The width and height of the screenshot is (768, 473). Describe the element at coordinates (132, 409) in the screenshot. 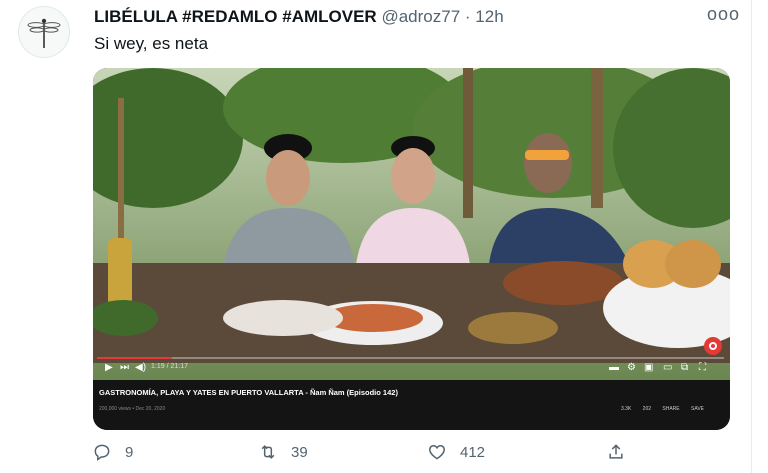

I see `video-meta: 200,000 views • Dec 20, 2020` at that location.